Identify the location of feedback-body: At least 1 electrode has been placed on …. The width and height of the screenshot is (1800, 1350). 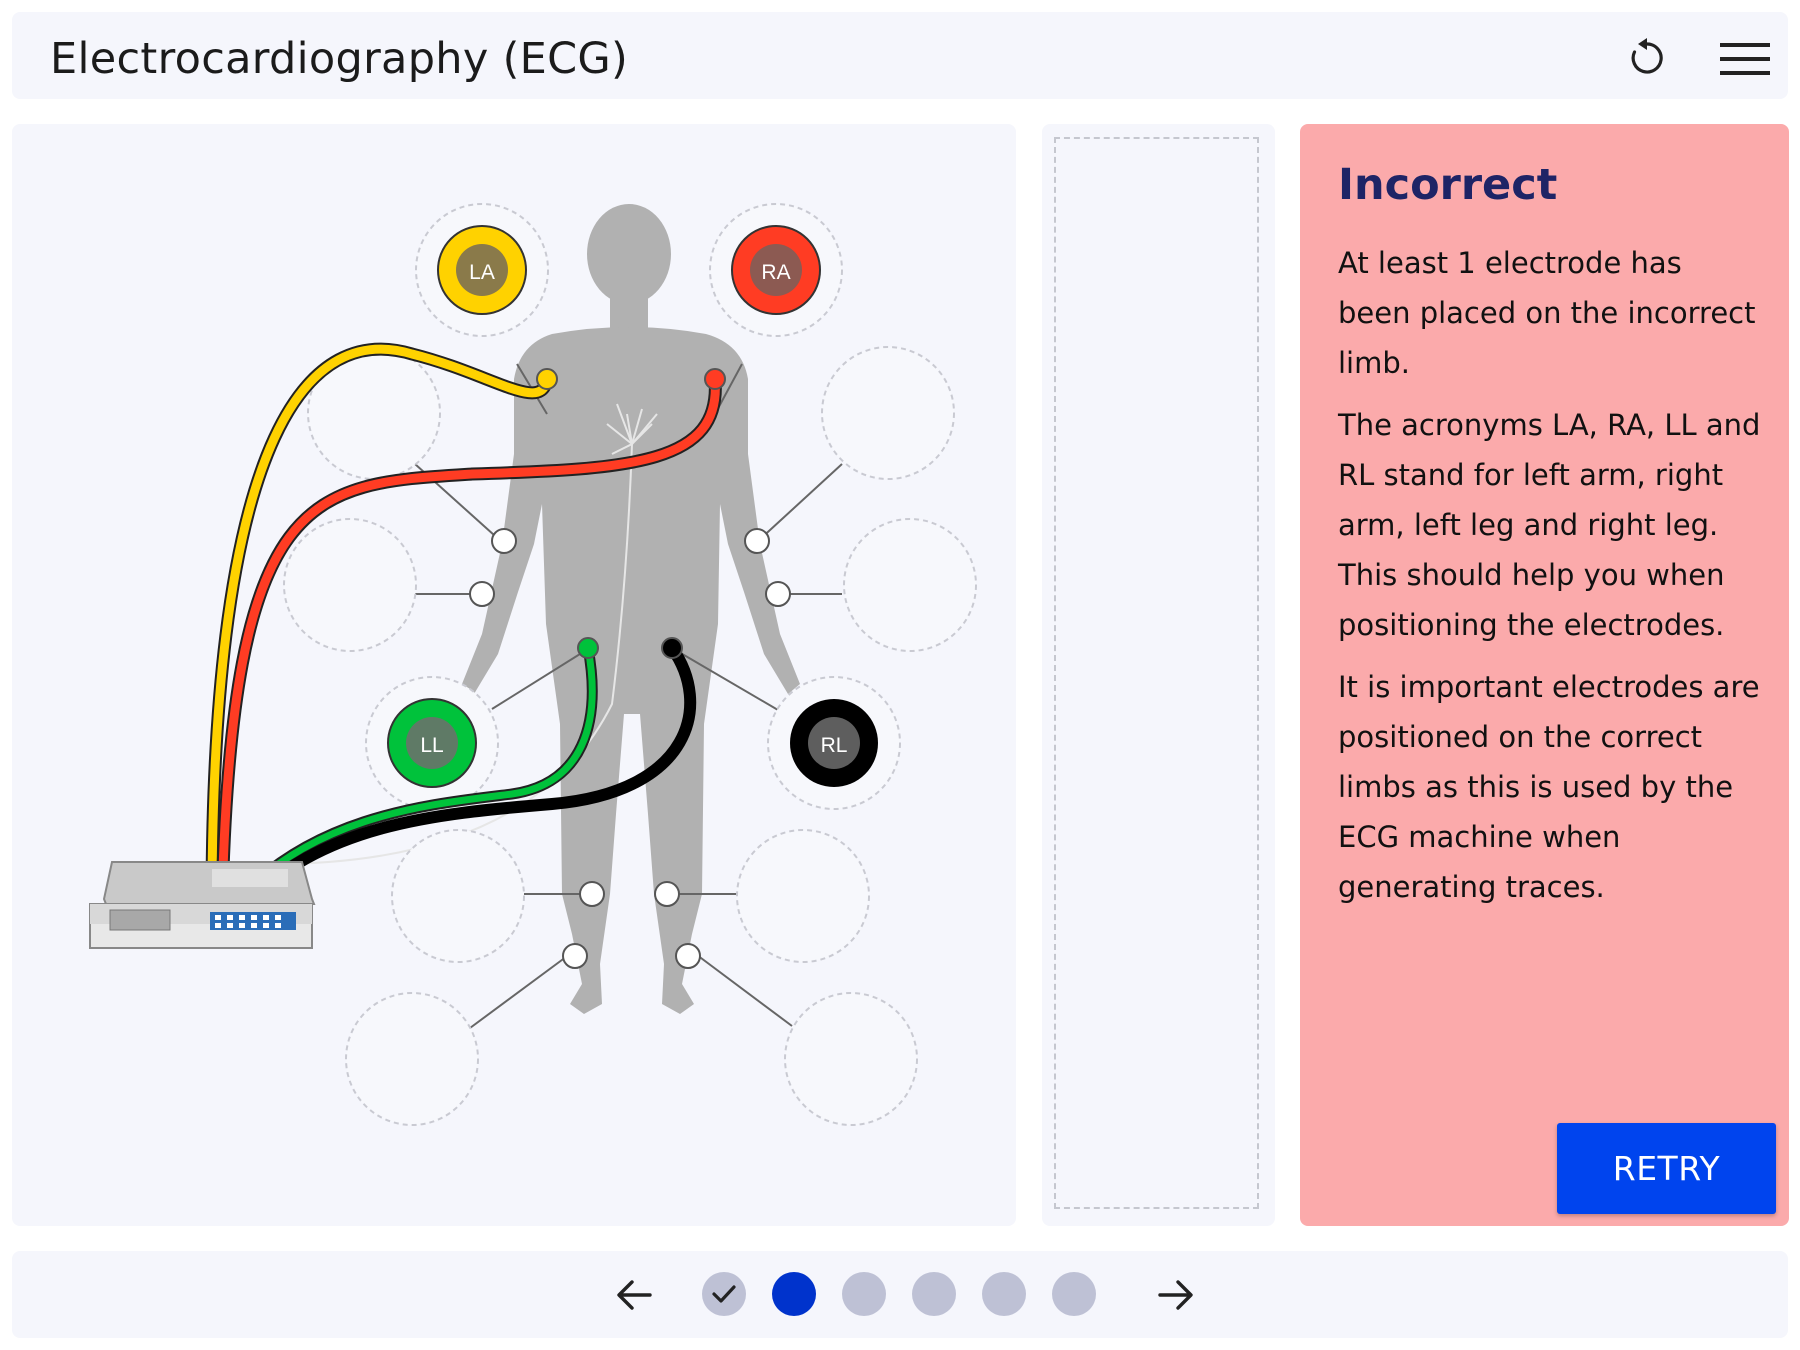
(1550, 581).